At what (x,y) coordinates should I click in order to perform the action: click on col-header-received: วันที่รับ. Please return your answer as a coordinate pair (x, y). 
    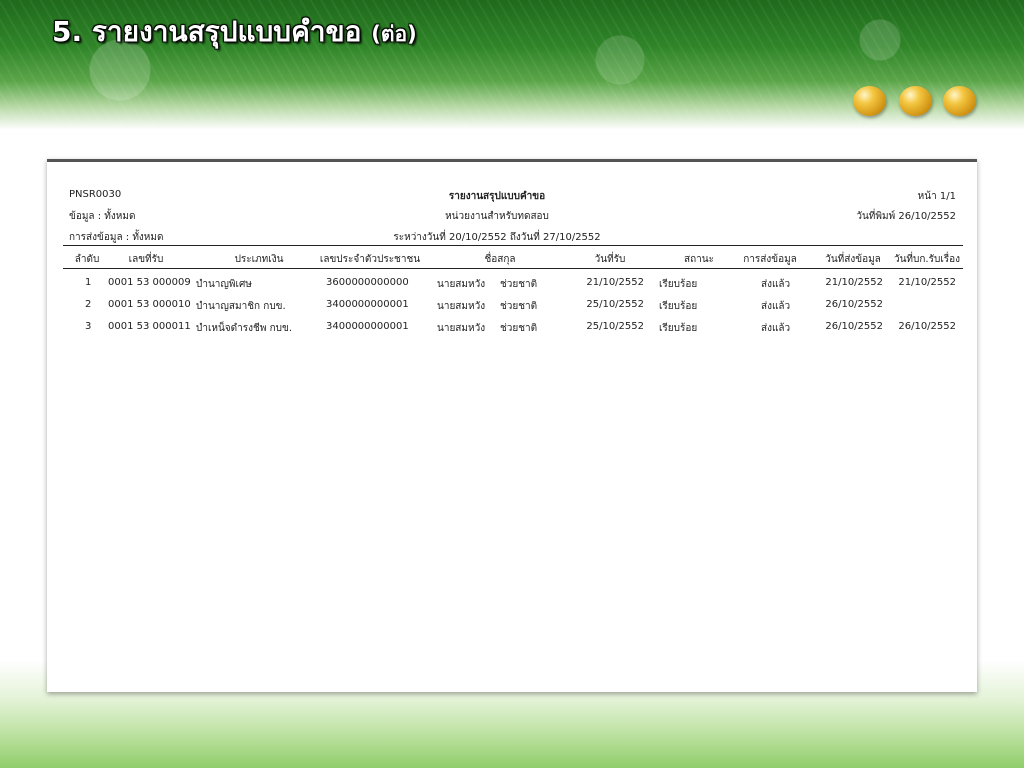
    Looking at the image, I should click on (610, 259).